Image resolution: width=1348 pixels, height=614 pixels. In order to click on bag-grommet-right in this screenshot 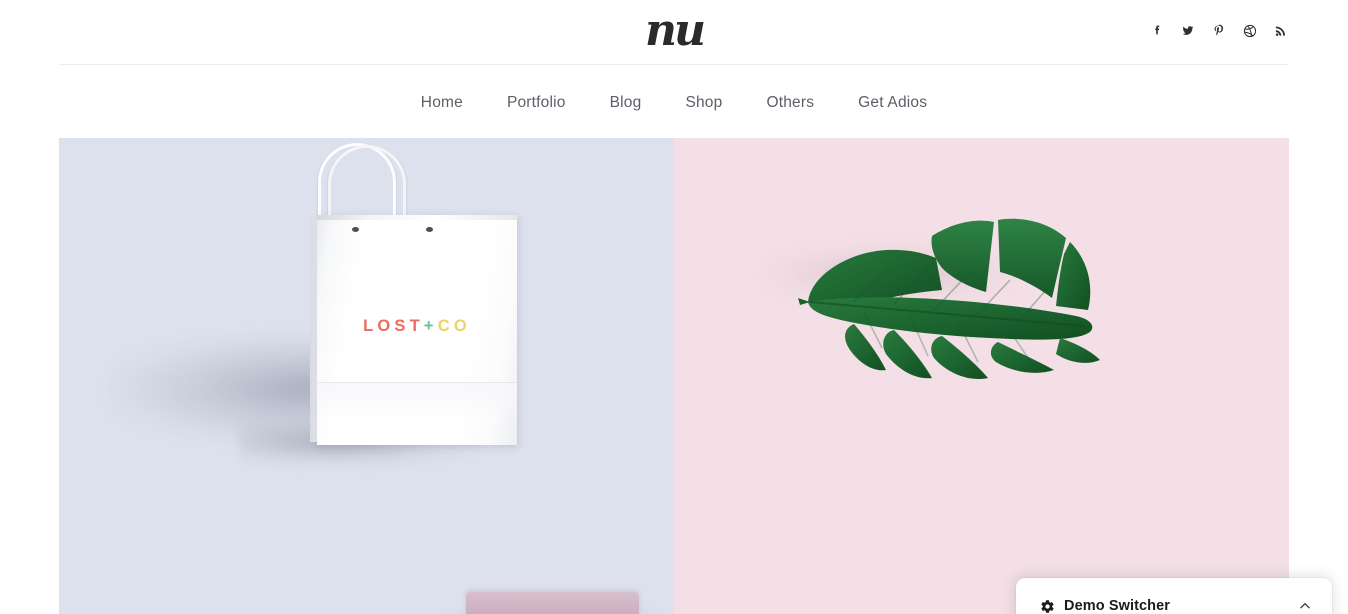, I will do `click(429, 229)`.